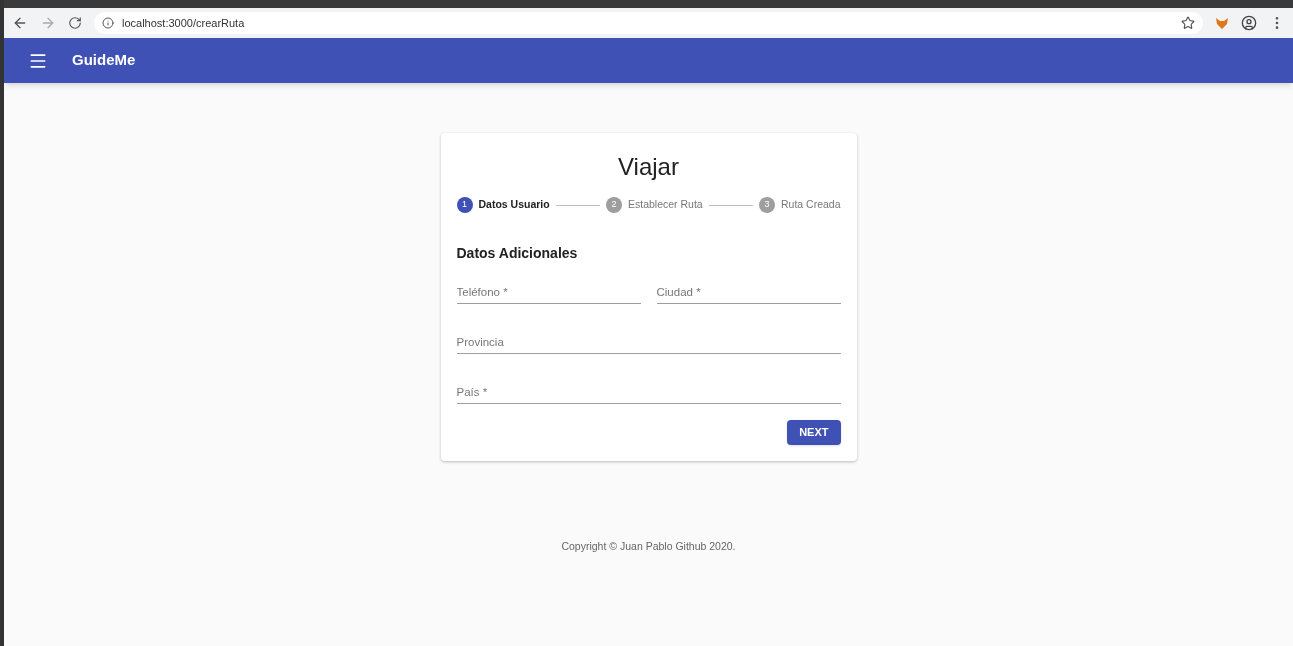 This screenshot has height=646, width=1293. What do you see at coordinates (1222, 23) in the screenshot?
I see `fox-icon` at bounding box center [1222, 23].